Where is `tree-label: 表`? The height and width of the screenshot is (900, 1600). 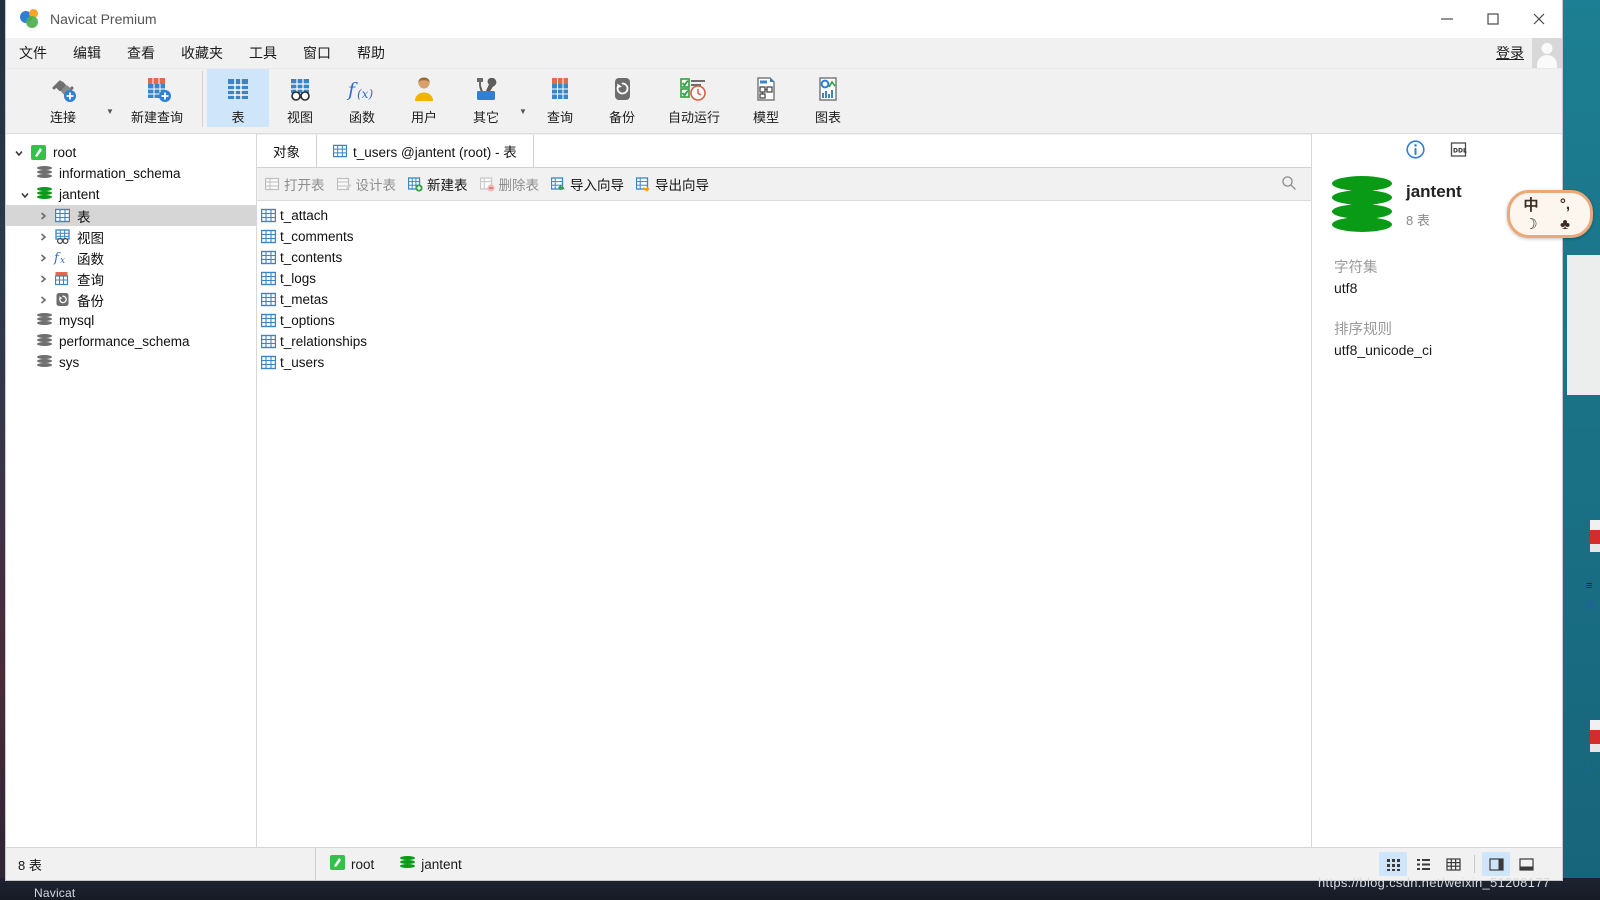
tree-label: 表 is located at coordinates (84, 217).